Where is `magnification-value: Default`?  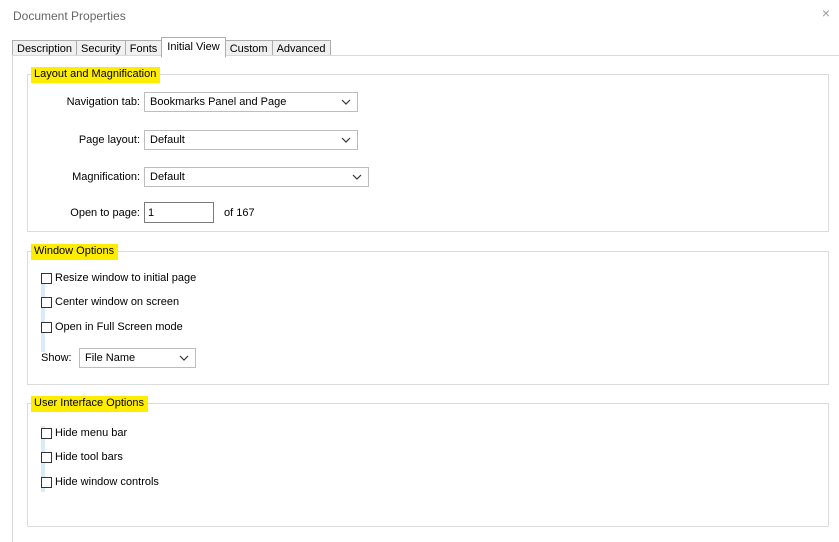
magnification-value: Default is located at coordinates (167, 177).